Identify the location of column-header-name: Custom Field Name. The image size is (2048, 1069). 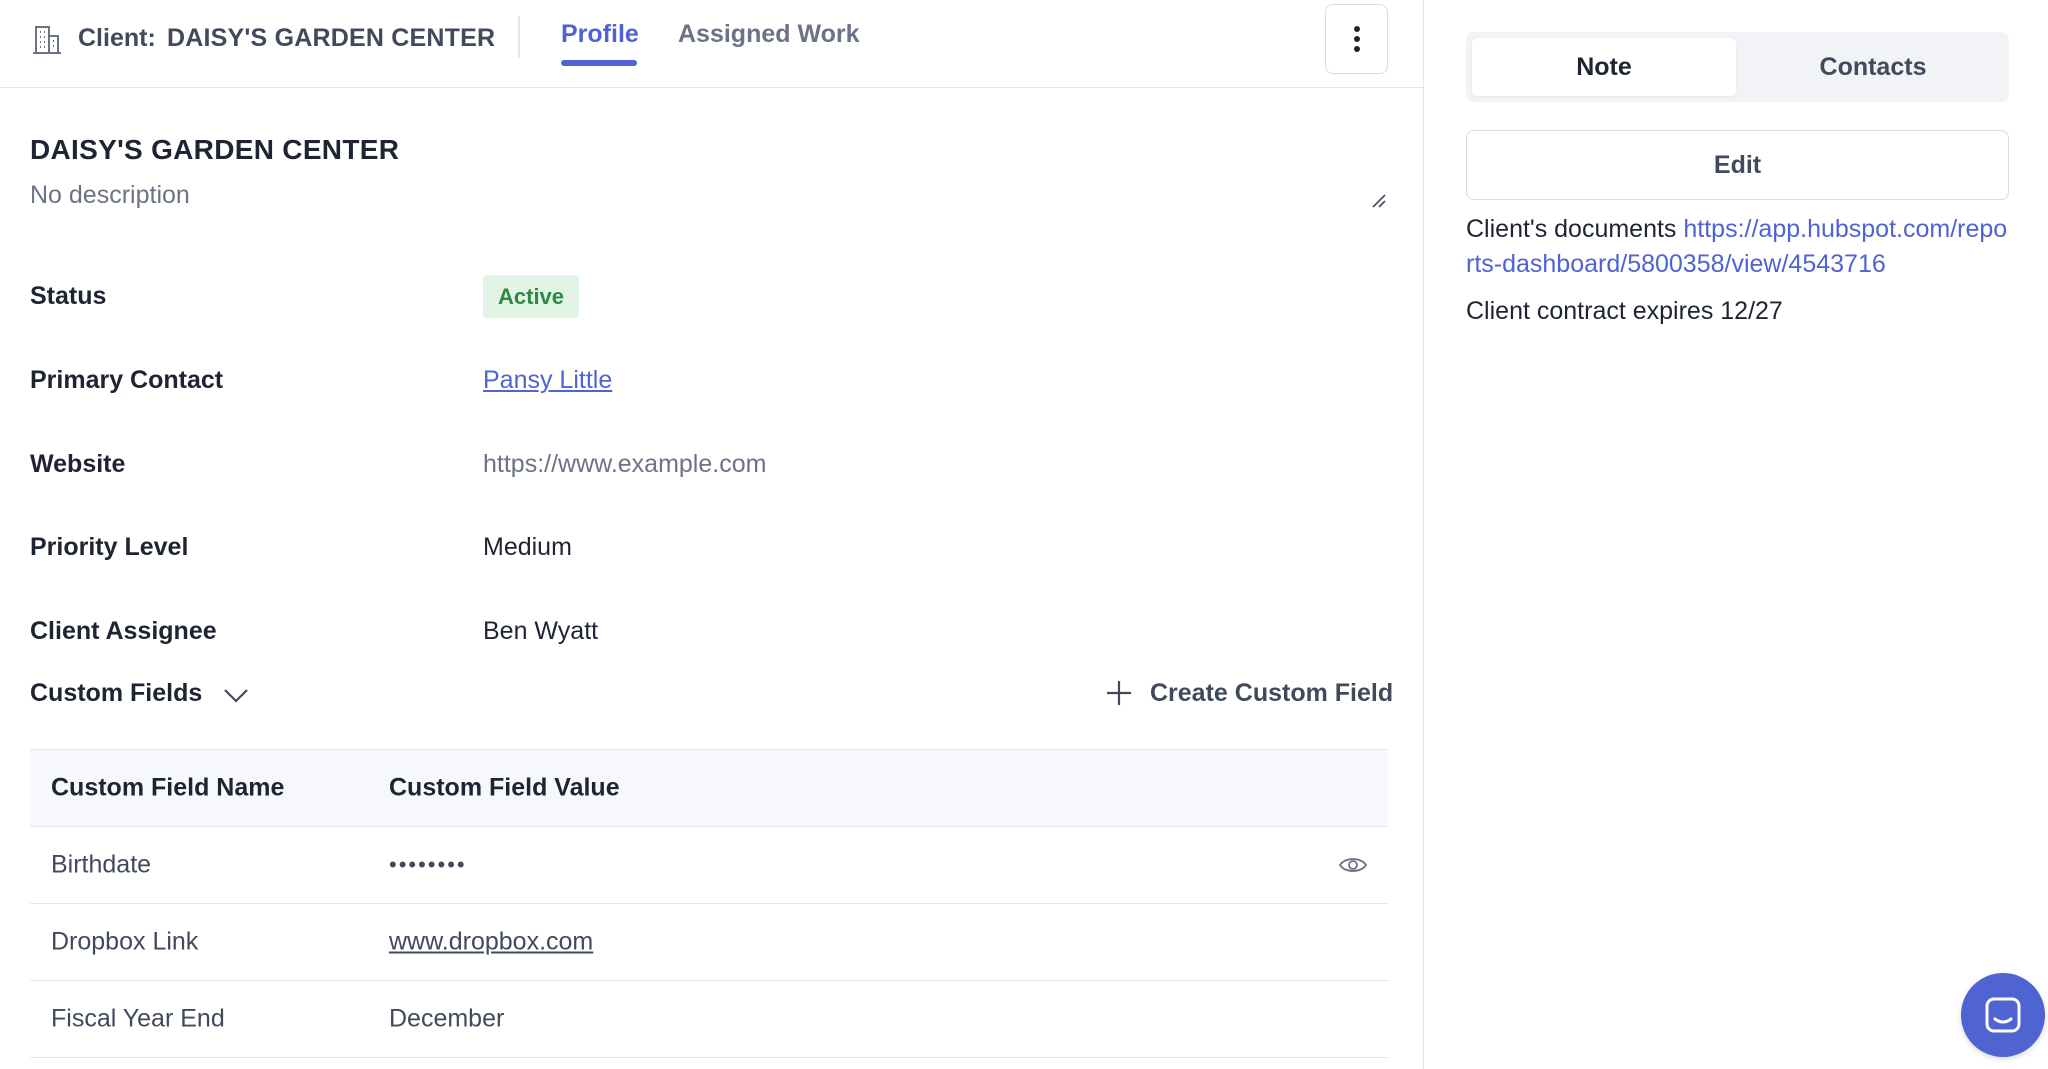
(168, 787).